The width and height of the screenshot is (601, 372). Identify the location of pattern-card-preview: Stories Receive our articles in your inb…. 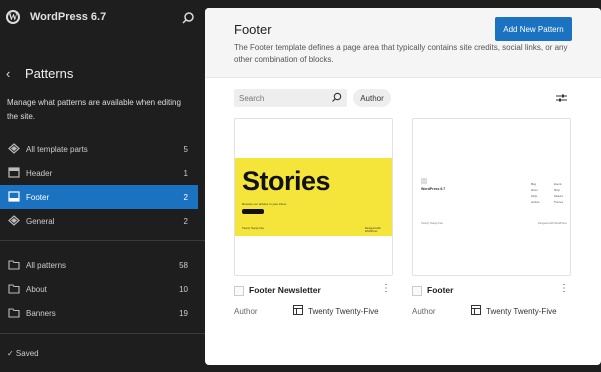
(313, 197).